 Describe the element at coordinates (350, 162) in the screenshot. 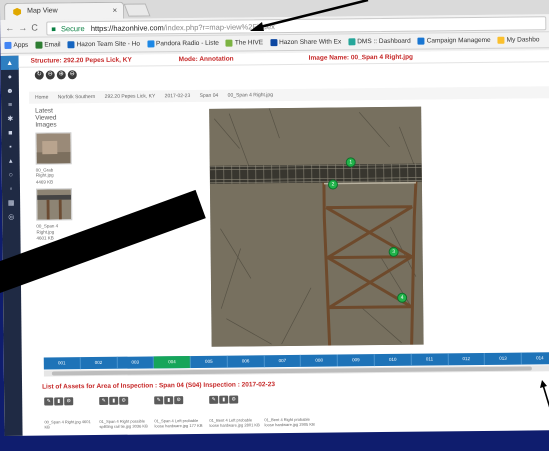

I see `annotation-marker: 1` at that location.